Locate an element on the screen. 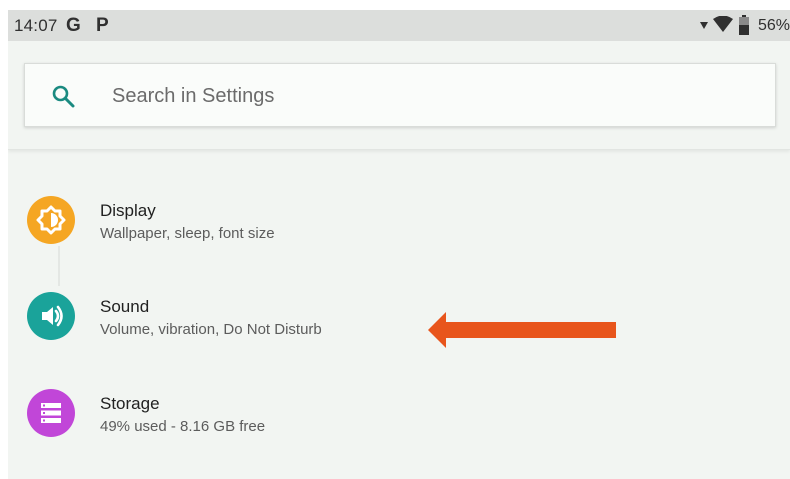  search-bar: Search in Settings is located at coordinates (400, 95).